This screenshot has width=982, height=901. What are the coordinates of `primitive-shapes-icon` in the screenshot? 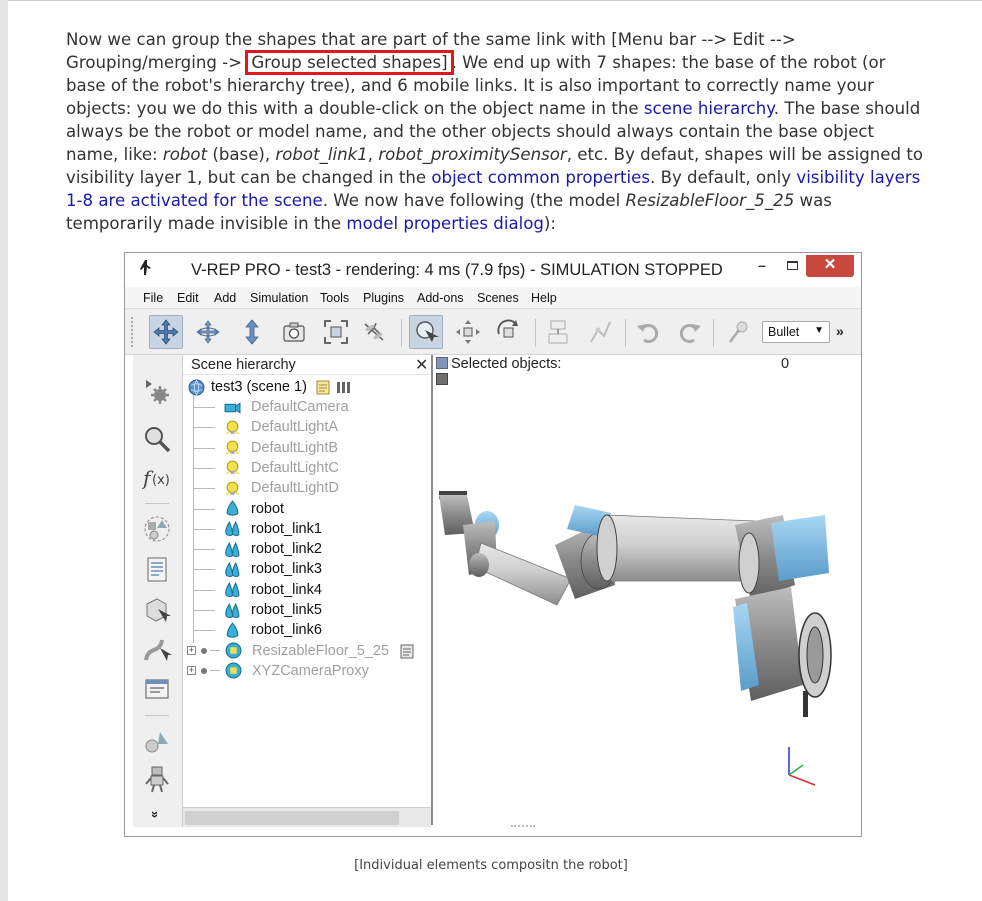 It's located at (156, 742).